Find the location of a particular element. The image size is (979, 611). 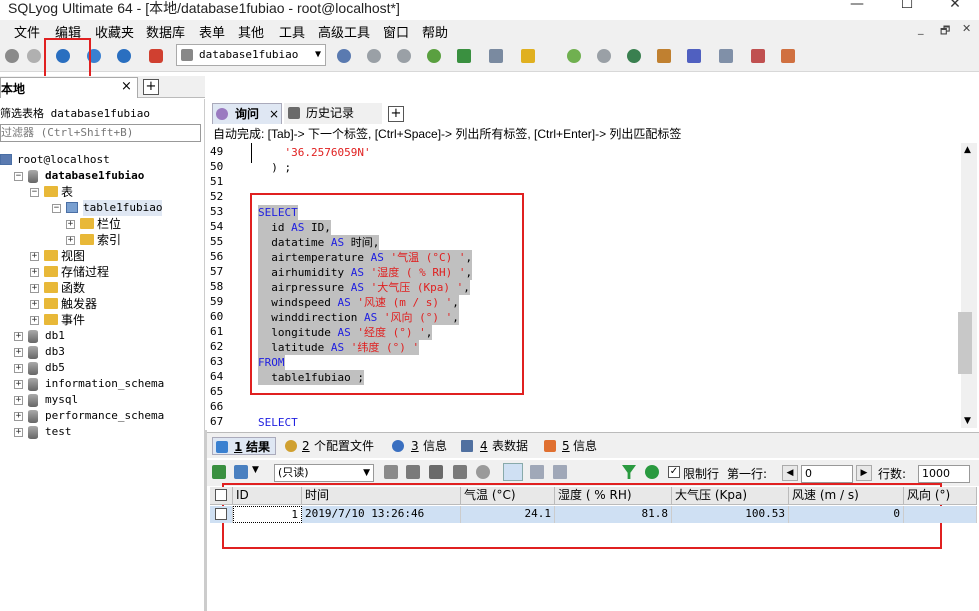

menu-advanced-tools: 高级工具 is located at coordinates (344, 31).